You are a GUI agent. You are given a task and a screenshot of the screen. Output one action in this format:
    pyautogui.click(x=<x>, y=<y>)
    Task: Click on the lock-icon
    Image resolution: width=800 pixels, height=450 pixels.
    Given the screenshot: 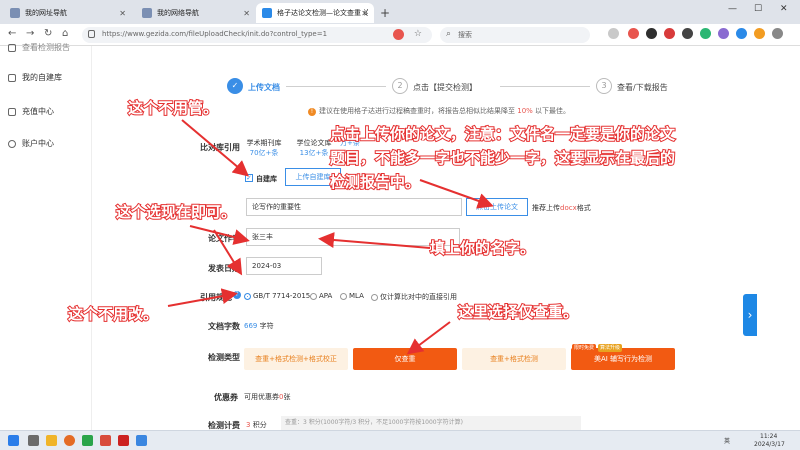 What is the action you would take?
    pyautogui.click(x=91, y=34)
    